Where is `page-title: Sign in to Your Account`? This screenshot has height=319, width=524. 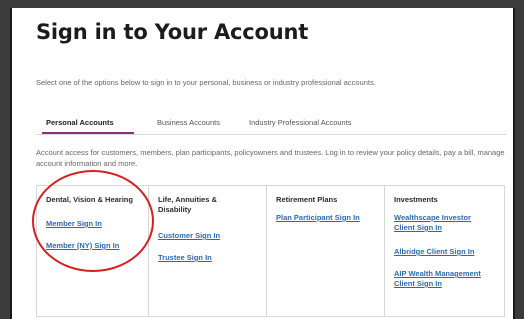 page-title: Sign in to Your Account is located at coordinates (172, 32).